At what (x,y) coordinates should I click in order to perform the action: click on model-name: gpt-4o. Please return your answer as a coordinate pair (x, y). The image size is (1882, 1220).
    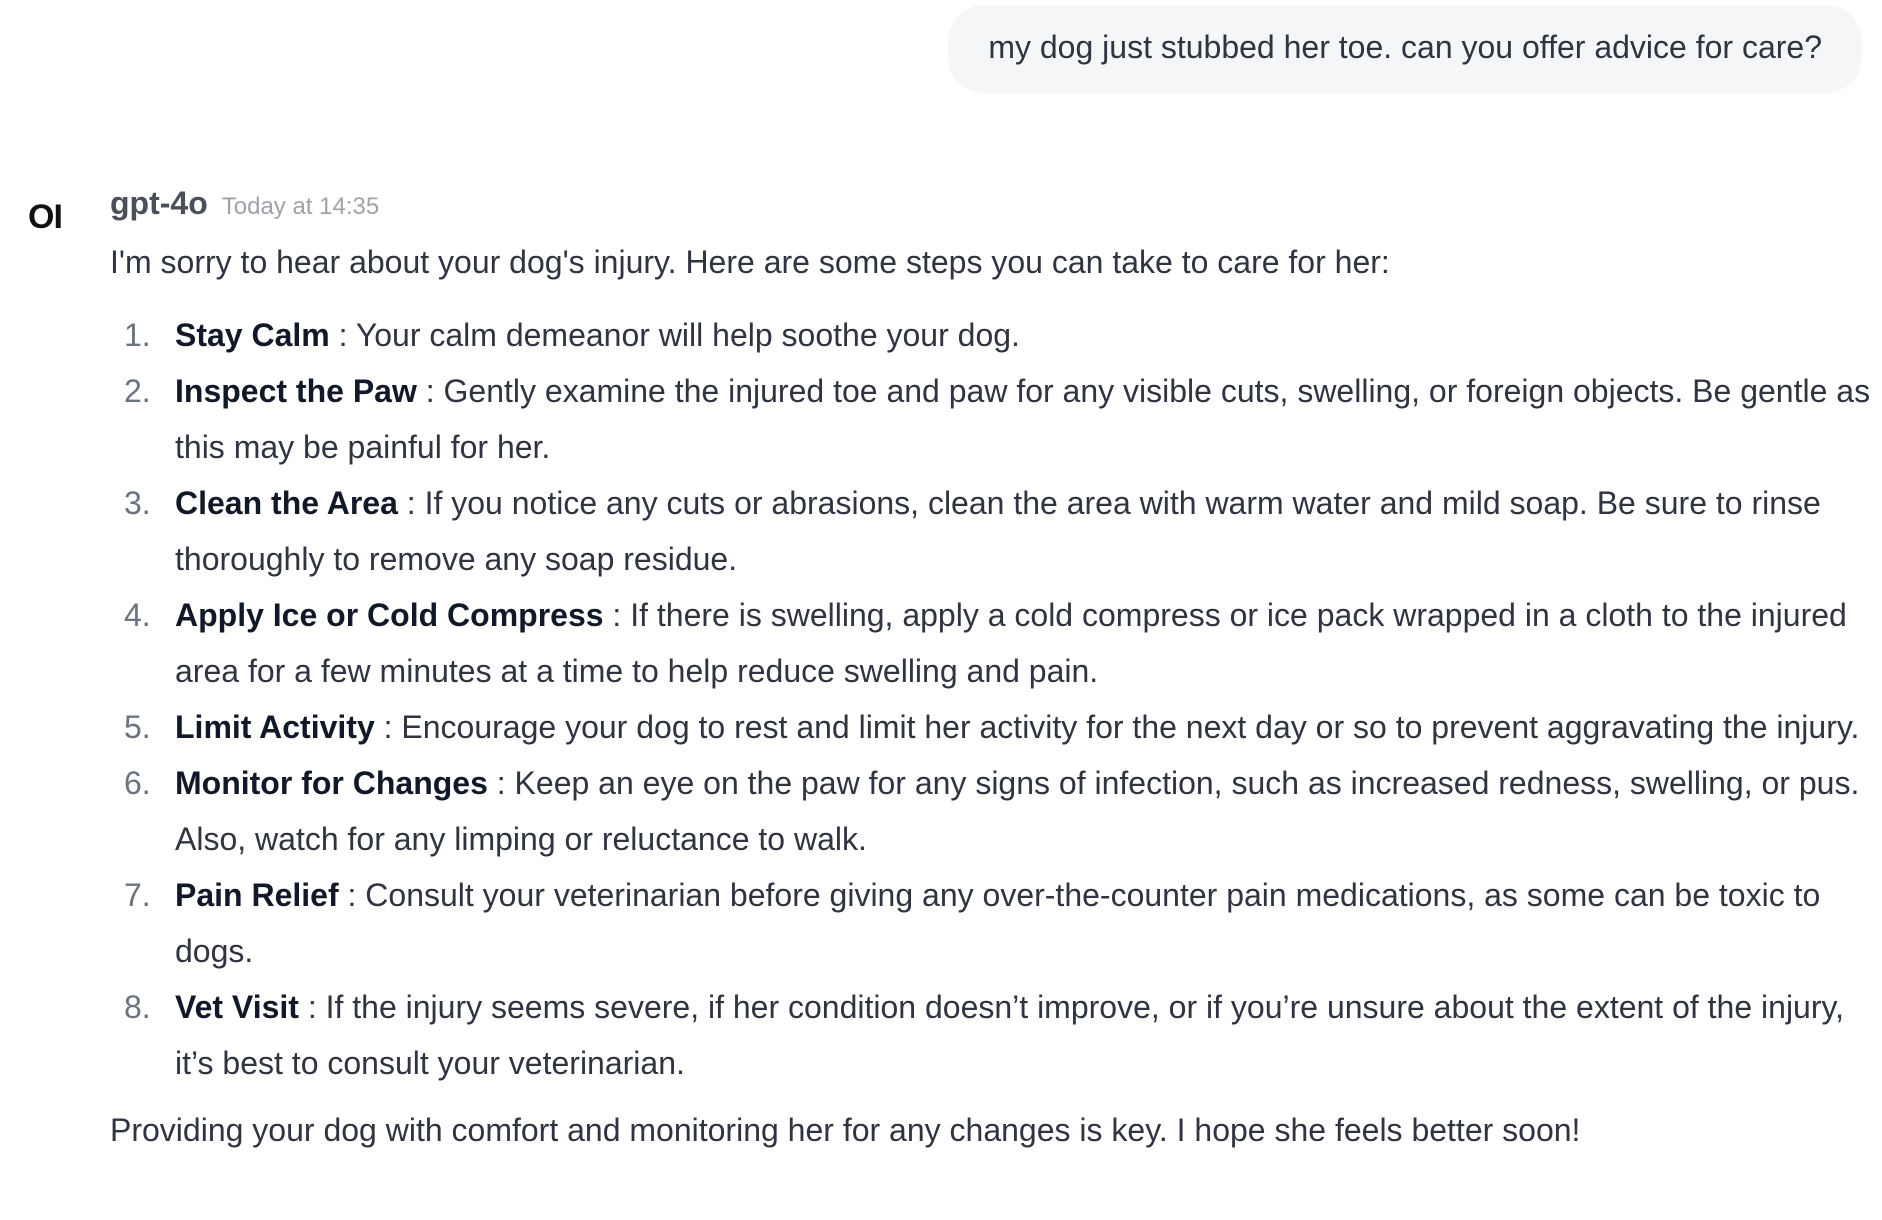
    Looking at the image, I should click on (159, 203).